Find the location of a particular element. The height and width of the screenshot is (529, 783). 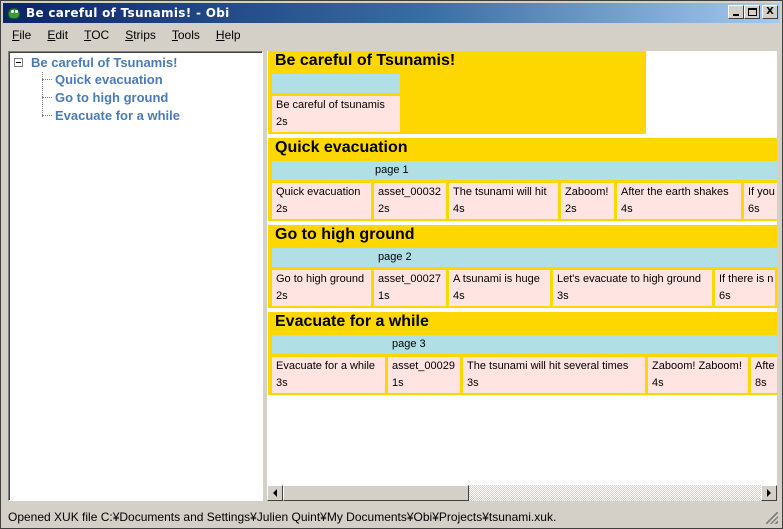

menu-bar: File Edit TOC Strips Tools Help is located at coordinates (391, 35).